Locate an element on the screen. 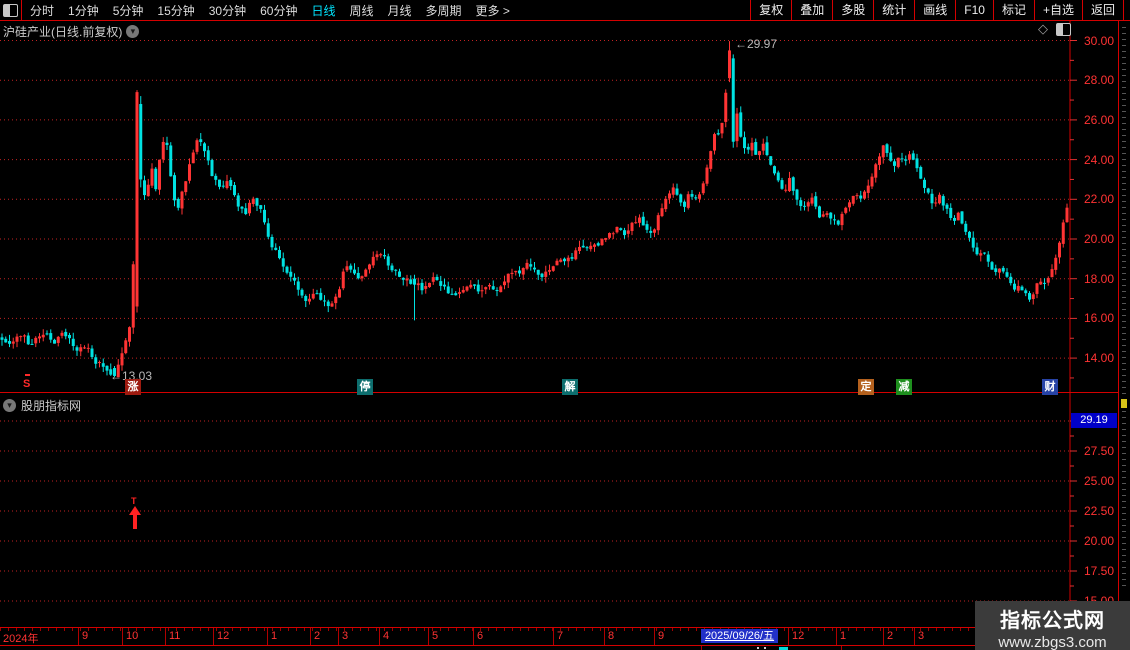  price-axis-label: 14.00 is located at coordinates (1098, 358).